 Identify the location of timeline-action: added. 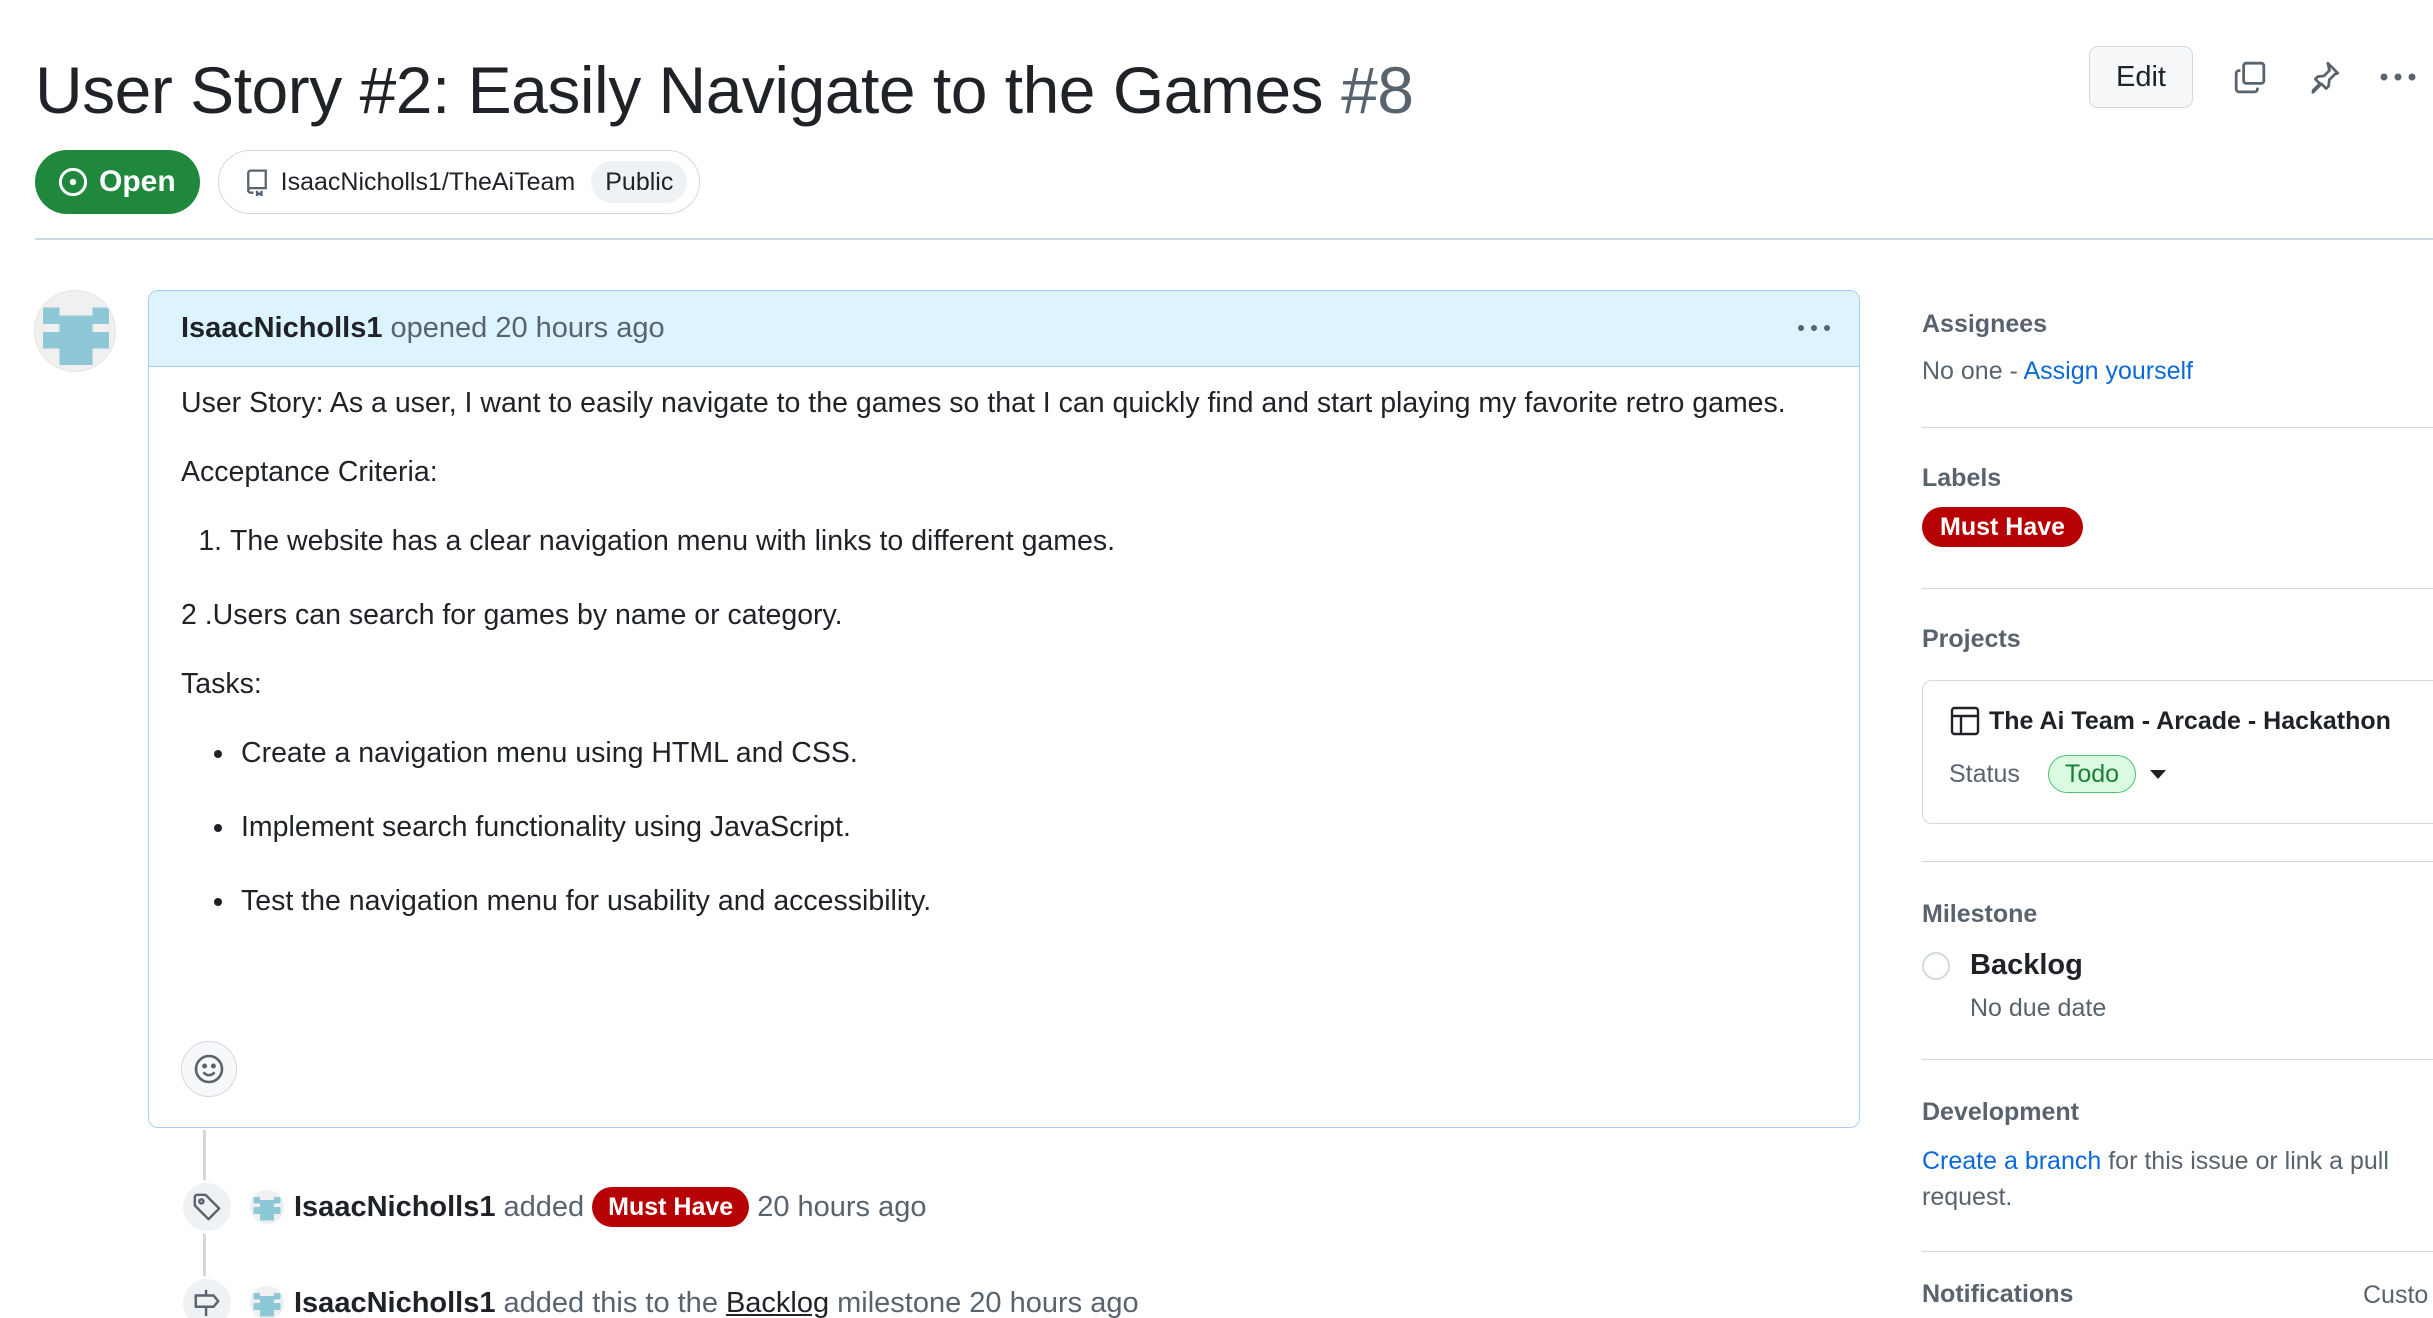
(544, 1206).